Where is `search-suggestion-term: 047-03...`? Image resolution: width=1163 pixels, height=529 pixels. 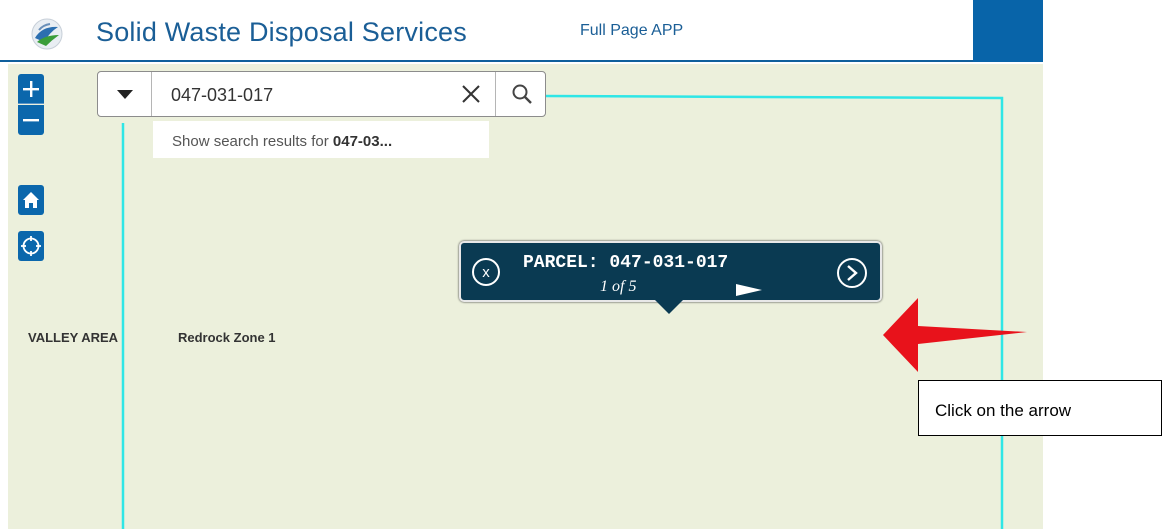 search-suggestion-term: 047-03... is located at coordinates (362, 141).